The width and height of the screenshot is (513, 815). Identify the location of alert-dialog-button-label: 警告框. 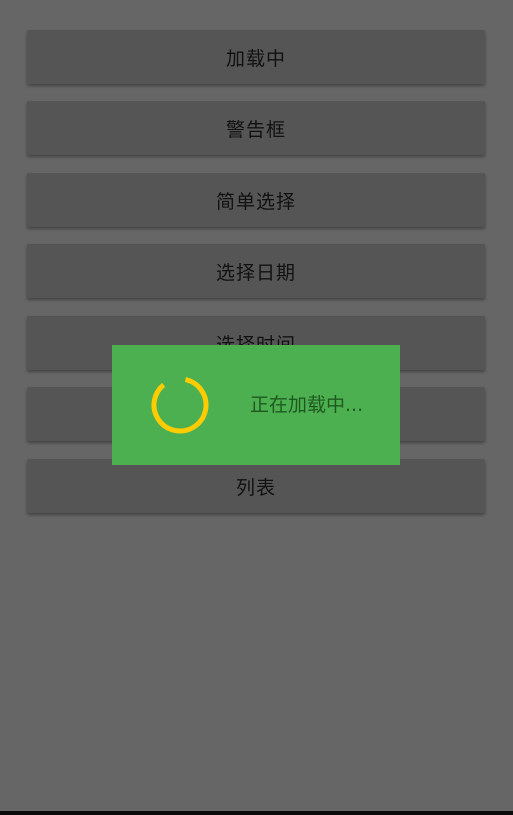
(255, 129).